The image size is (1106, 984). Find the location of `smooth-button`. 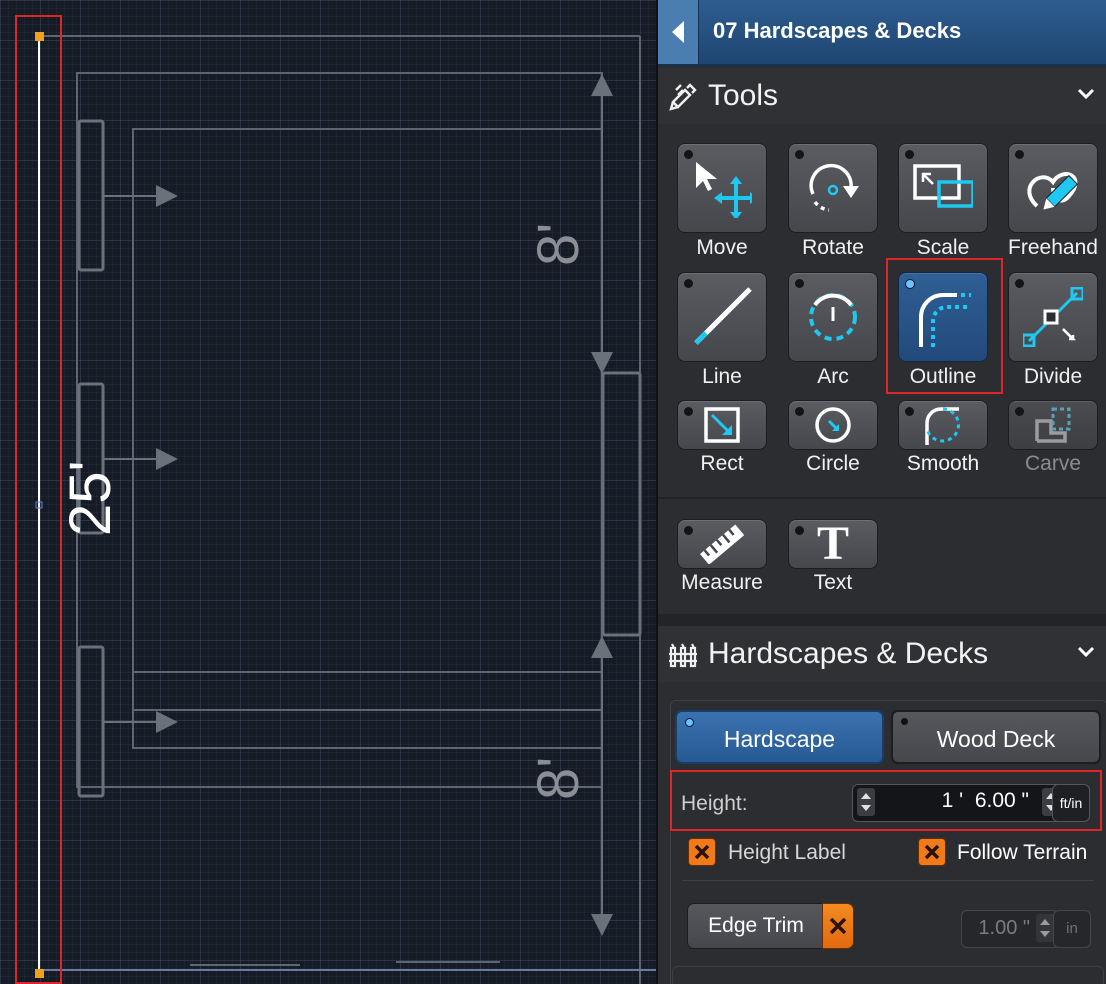

smooth-button is located at coordinates (943, 425).